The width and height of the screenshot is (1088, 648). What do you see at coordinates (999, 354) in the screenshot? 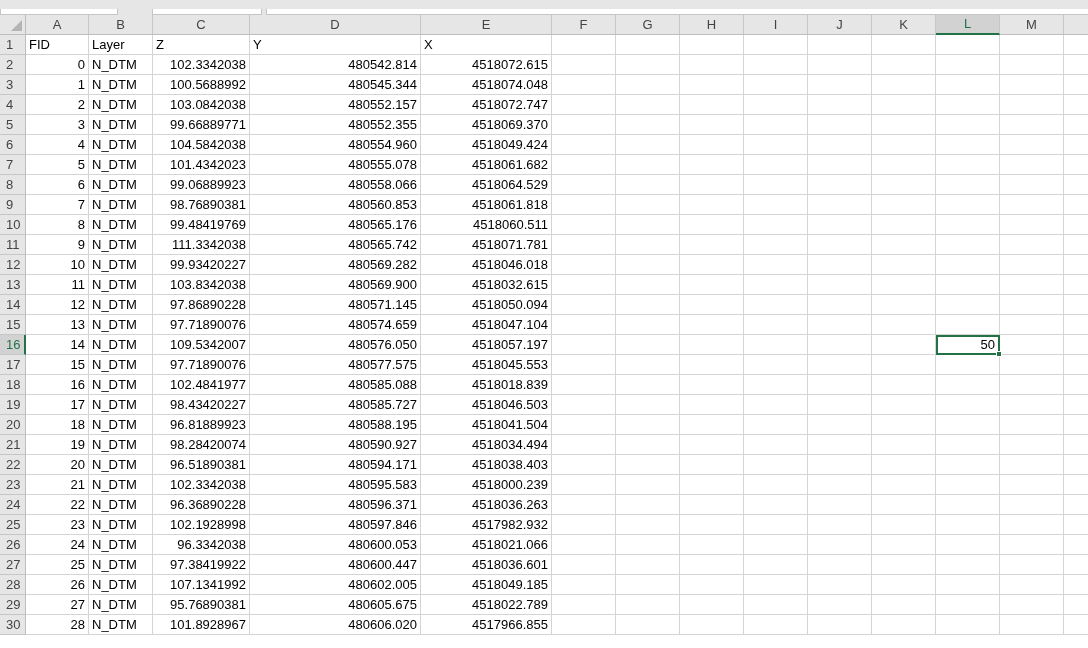
I see `fill-handle` at bounding box center [999, 354].